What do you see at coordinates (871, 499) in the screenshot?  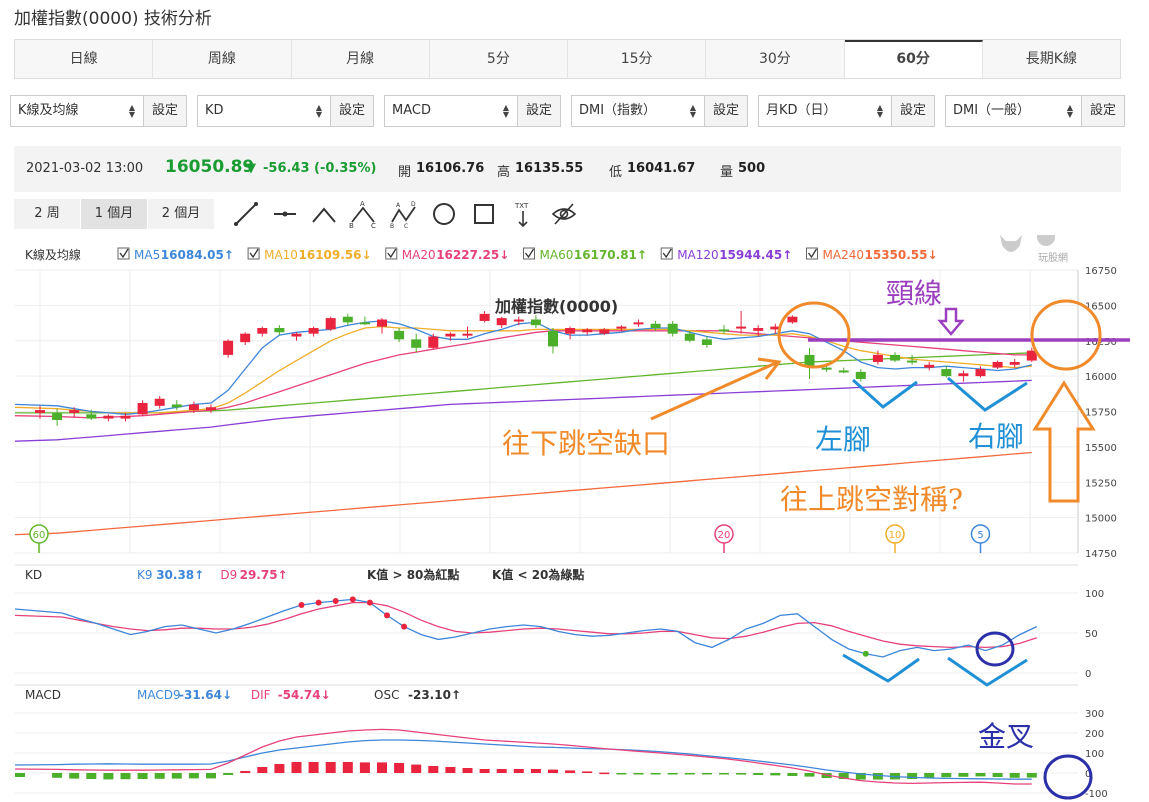 I see `gap-up-label: 往上跳空對稱?` at bounding box center [871, 499].